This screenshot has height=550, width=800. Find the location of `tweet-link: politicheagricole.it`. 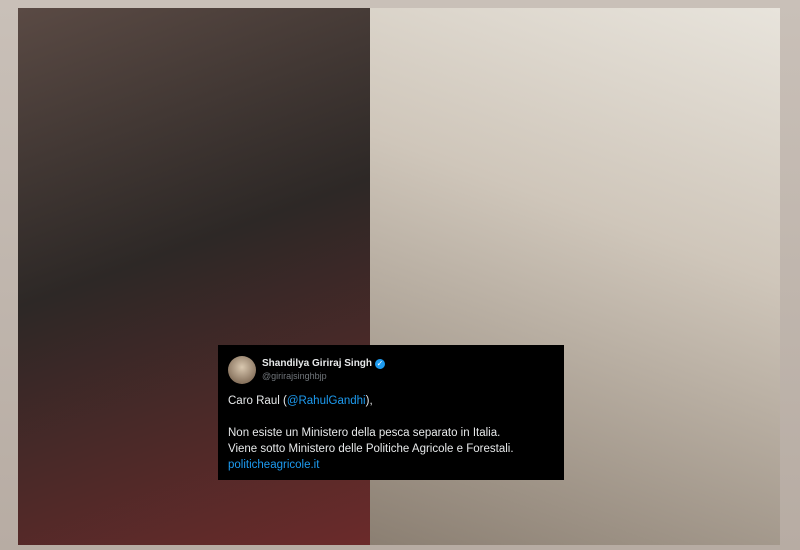

tweet-link: politicheagricole.it is located at coordinates (273, 465).